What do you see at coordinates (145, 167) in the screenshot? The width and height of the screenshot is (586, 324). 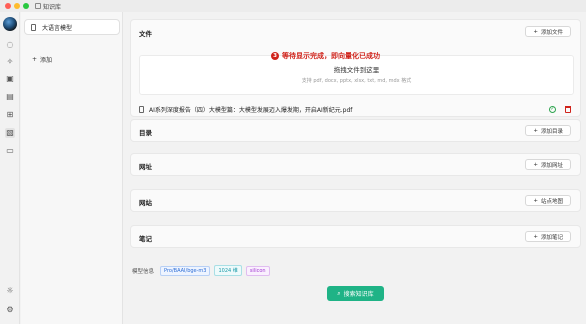 I see `url-section-title: 网址` at bounding box center [145, 167].